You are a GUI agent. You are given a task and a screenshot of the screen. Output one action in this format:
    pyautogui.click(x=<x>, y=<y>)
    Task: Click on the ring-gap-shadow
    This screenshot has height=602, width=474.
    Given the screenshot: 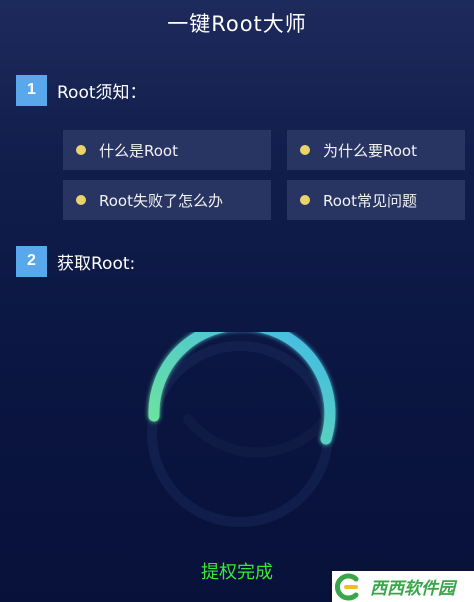 What is the action you would take?
    pyautogui.click(x=257, y=436)
    